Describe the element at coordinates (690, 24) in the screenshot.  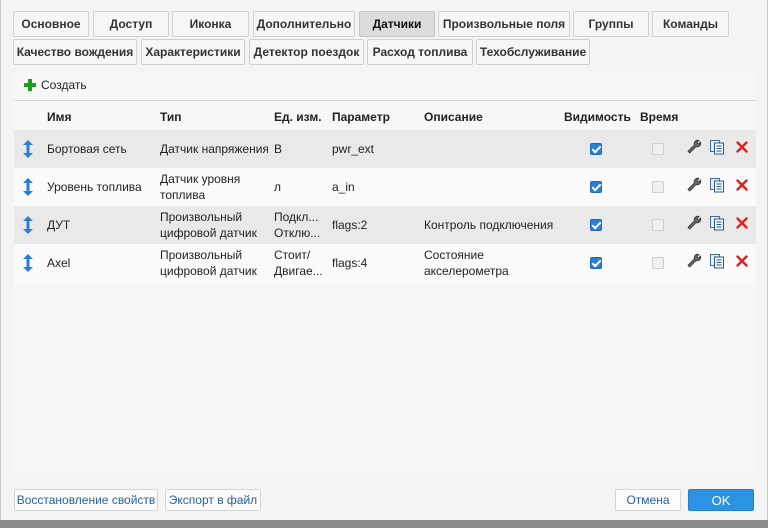
I see `tab-commands: Команды` at that location.